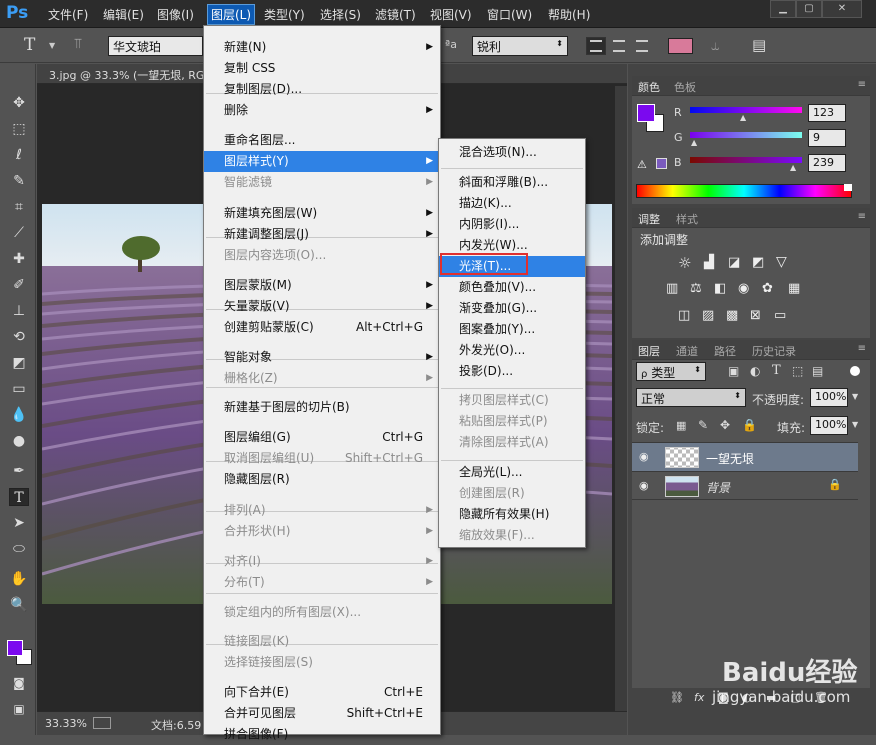 This screenshot has width=876, height=745. Describe the element at coordinates (155, 46) in the screenshot. I see `font-family-field: 华文琥珀` at that location.